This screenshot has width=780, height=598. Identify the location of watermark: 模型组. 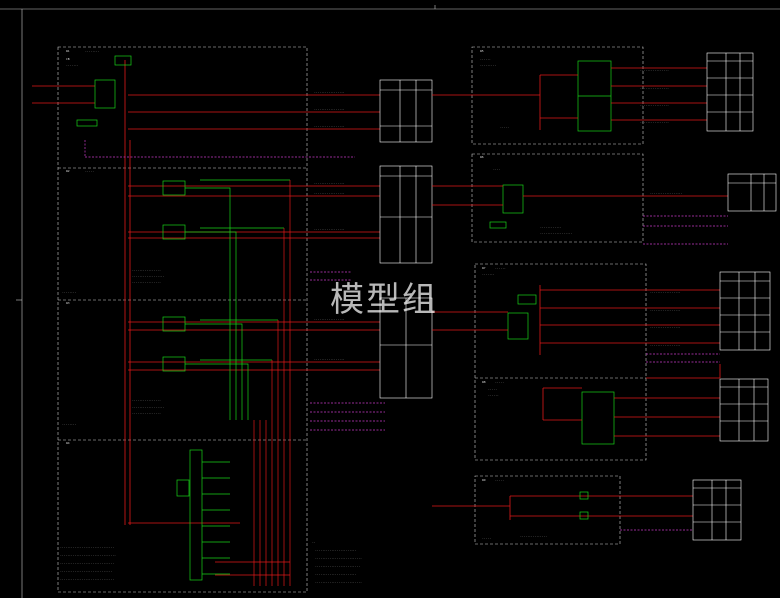
(384, 300).